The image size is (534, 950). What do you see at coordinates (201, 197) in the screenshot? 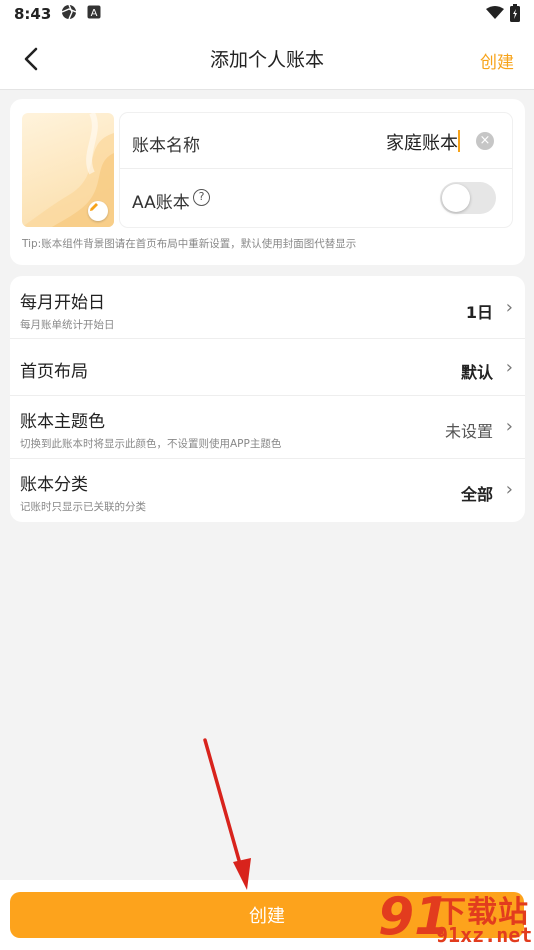
I see `help-question-icon: ?` at bounding box center [201, 197].